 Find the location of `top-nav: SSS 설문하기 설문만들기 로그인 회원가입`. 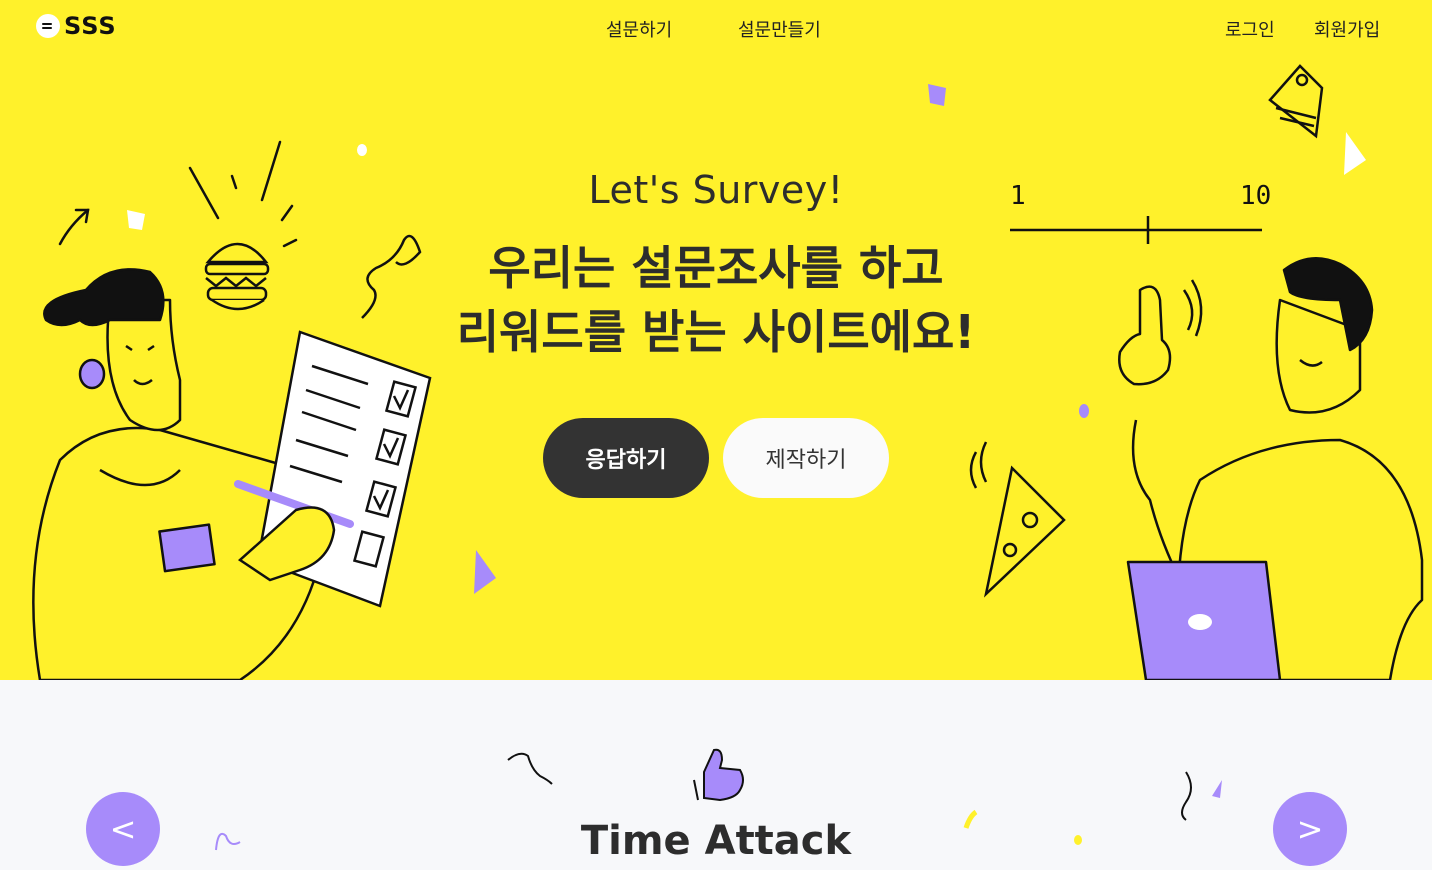

top-nav: SSS 설문하기 설문만들기 로그인 회원가입 is located at coordinates (716, 28).